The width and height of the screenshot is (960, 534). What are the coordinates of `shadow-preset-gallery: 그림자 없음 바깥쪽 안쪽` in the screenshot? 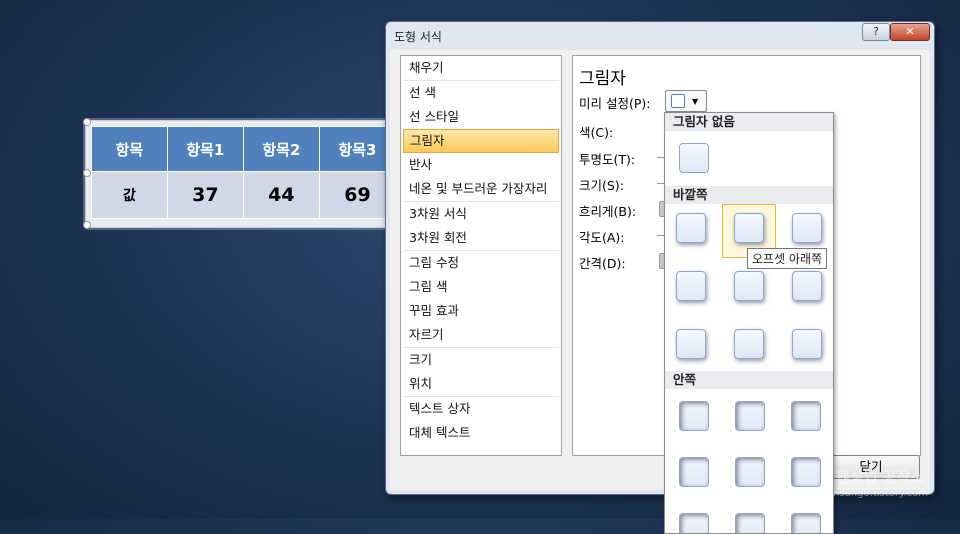 It's located at (749, 323).